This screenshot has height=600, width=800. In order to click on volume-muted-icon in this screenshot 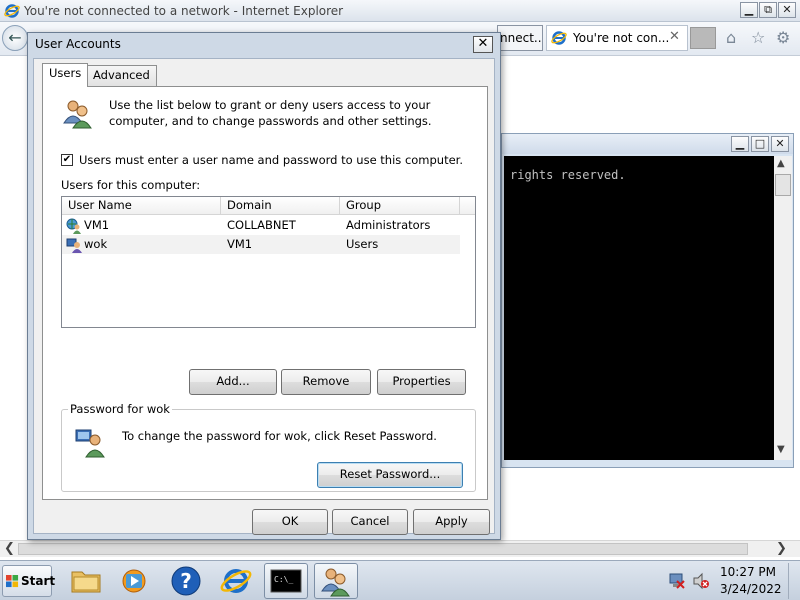, I will do `click(701, 581)`.